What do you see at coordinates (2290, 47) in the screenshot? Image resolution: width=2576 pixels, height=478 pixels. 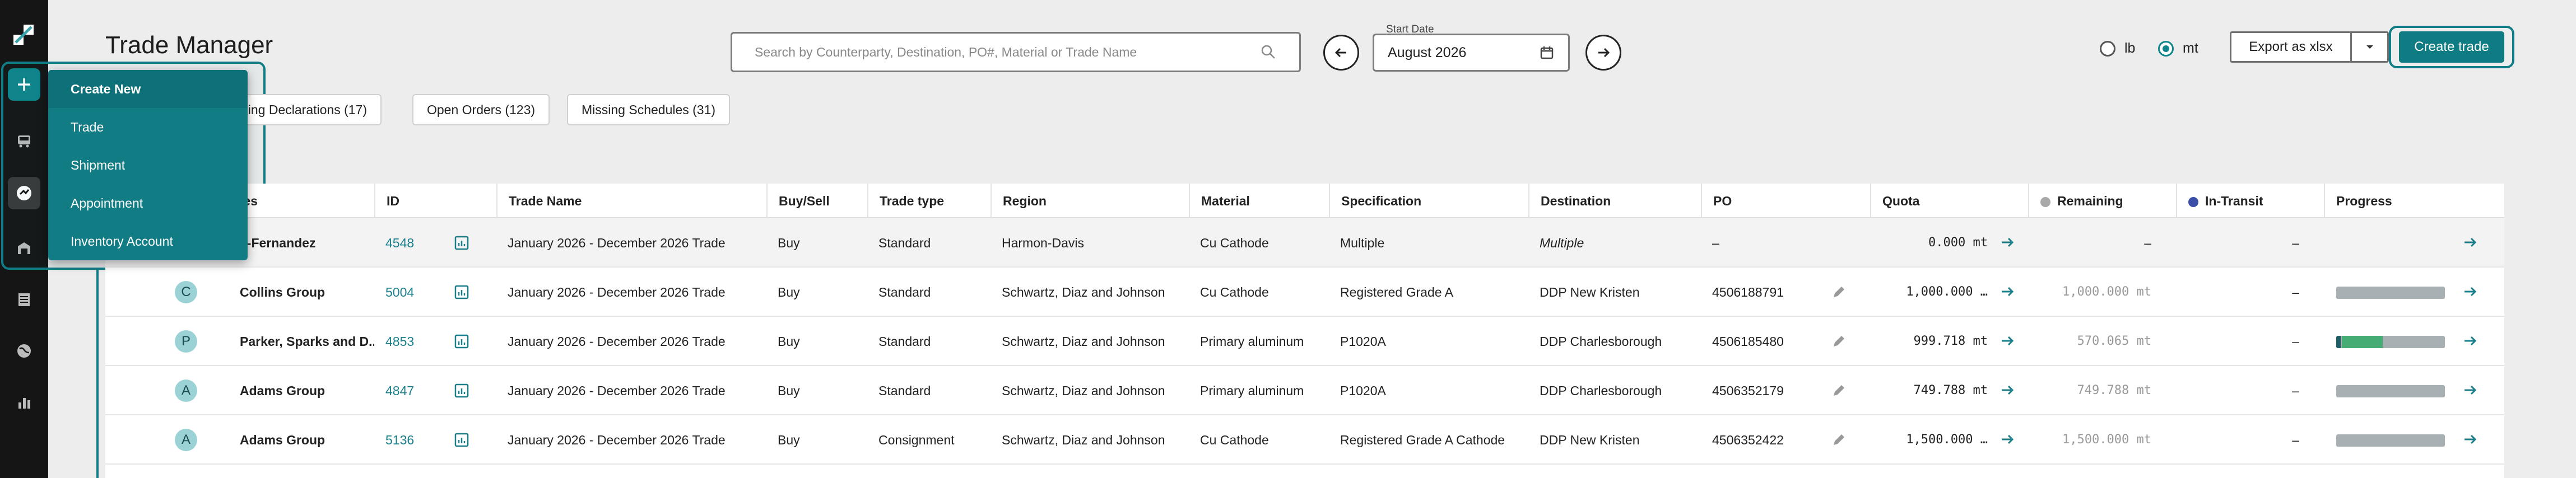 I see `export-button: Export as xlsx` at bounding box center [2290, 47].